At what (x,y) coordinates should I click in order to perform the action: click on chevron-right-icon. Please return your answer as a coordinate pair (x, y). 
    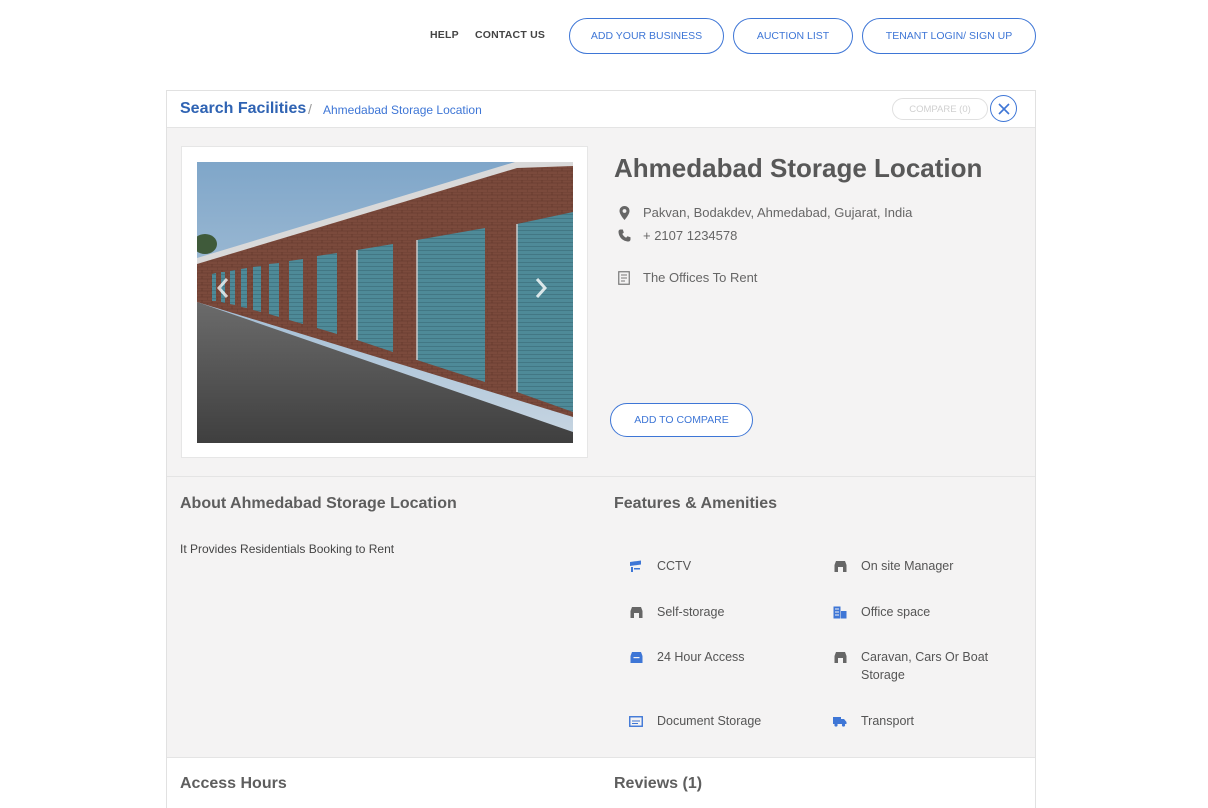
    Looking at the image, I should click on (541, 288).